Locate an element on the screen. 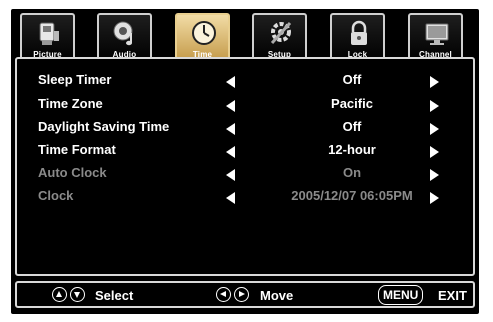 The image size is (493, 322). setting-label: Time Zone is located at coordinates (70, 103).